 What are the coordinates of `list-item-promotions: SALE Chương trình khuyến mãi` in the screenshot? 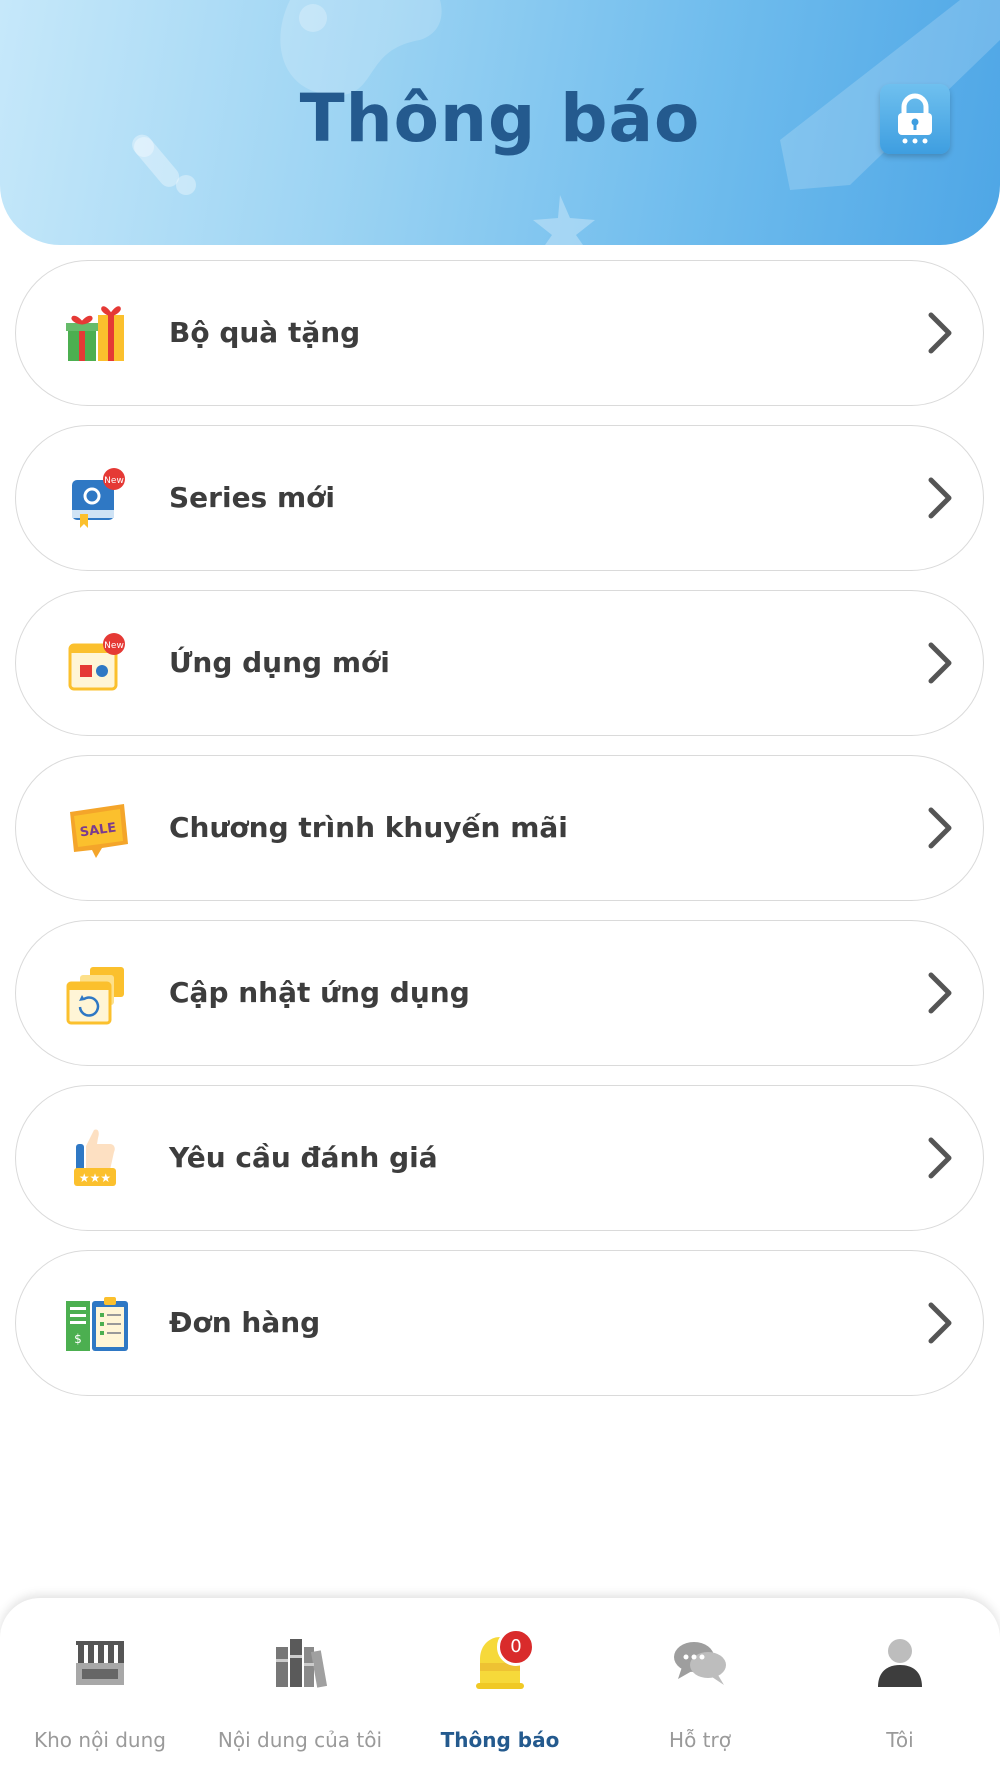 It's located at (499, 828).